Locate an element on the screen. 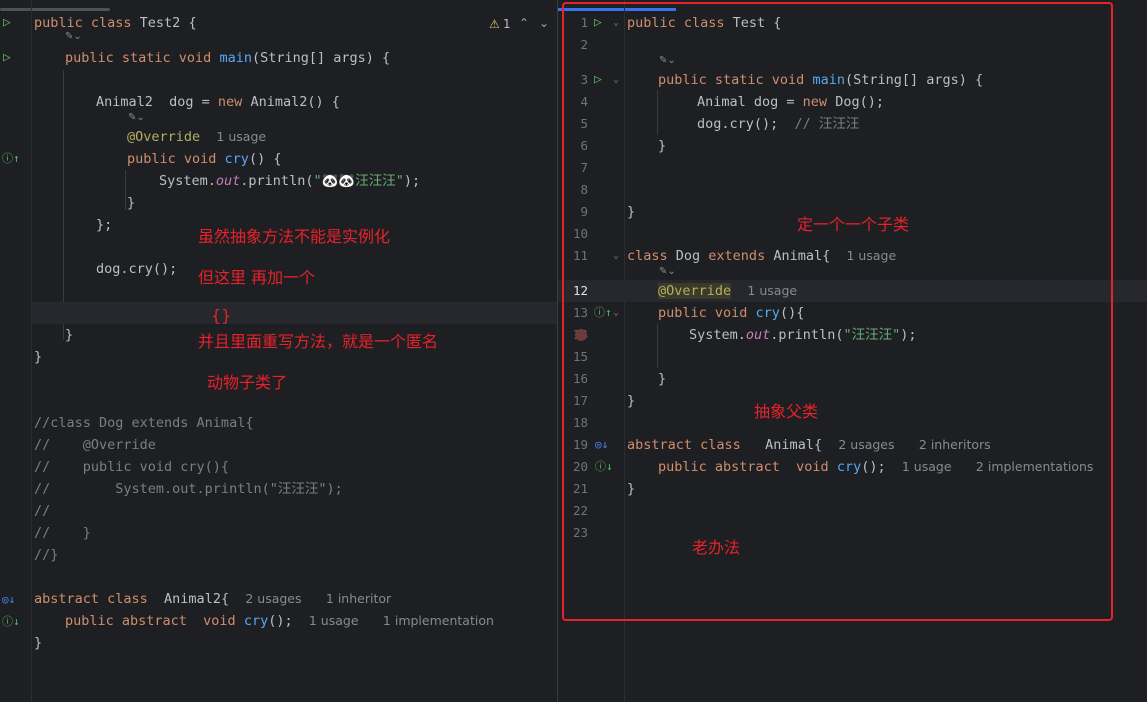  line-number: 12 is located at coordinates (580, 290).